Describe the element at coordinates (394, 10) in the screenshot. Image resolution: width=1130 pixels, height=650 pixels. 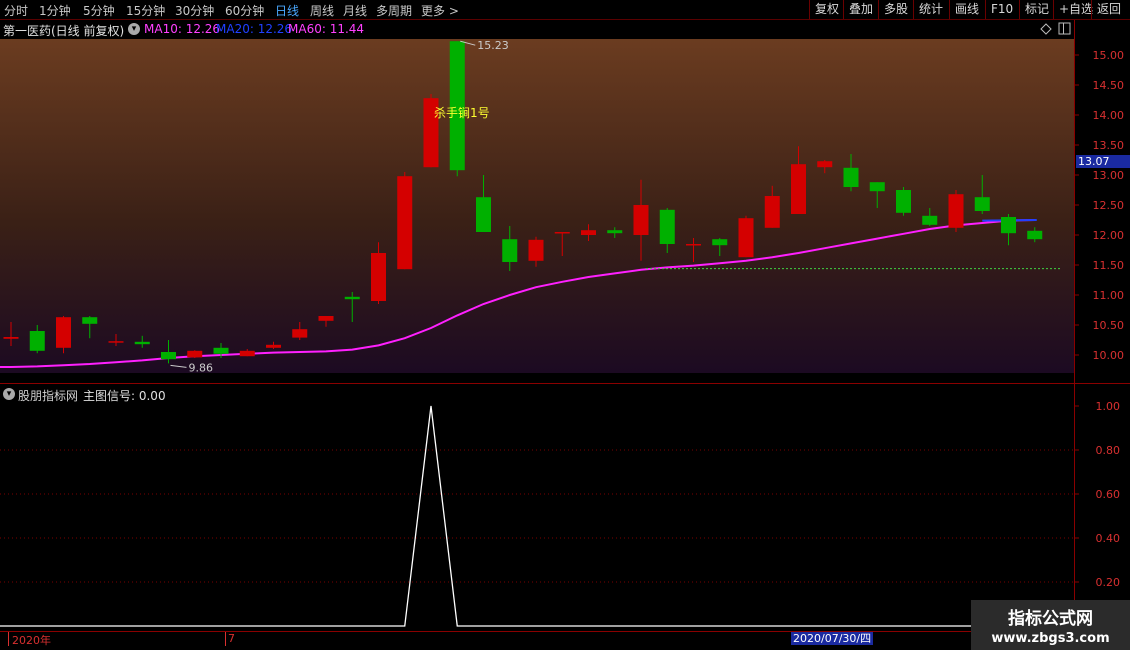
I see `period-tab-multi: 多周期` at that location.